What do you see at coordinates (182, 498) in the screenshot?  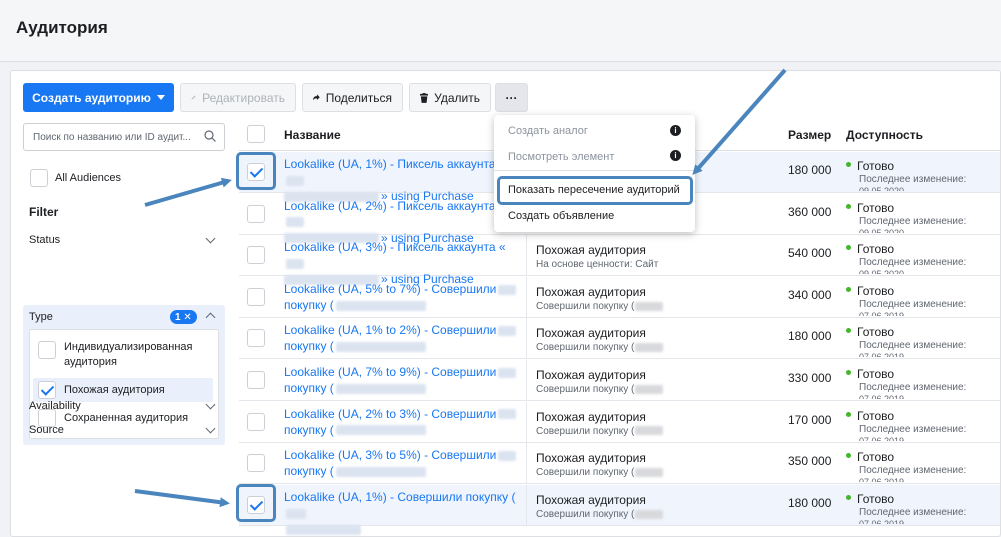 I see `arrow-to-row9` at bounding box center [182, 498].